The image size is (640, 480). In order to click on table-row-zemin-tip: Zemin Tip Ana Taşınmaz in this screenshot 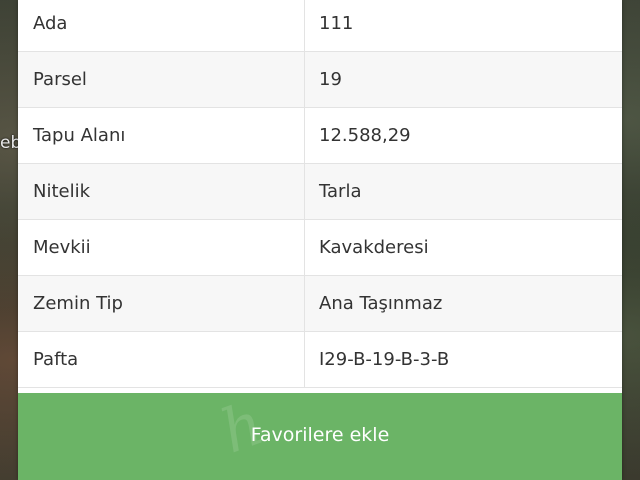, I will do `click(320, 304)`.